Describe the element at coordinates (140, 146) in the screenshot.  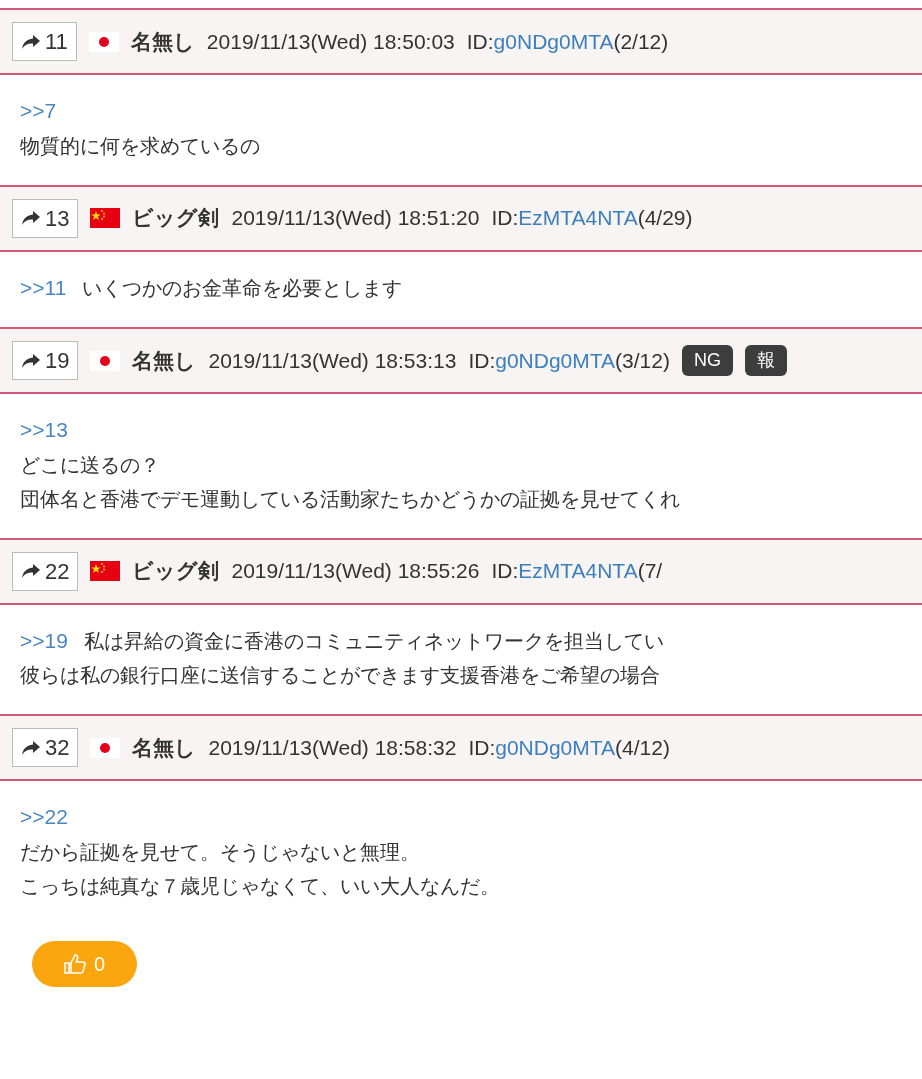
I see `post-text: 物質的に何を求めているの` at that location.